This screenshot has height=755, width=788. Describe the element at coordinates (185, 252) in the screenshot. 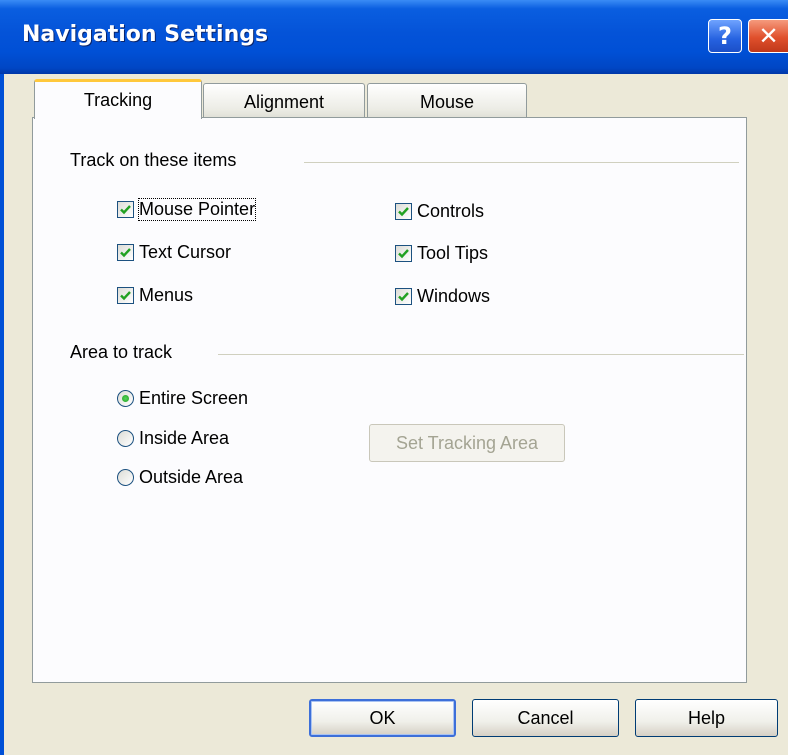

I see `text-cursor-label: Text Cursor` at that location.